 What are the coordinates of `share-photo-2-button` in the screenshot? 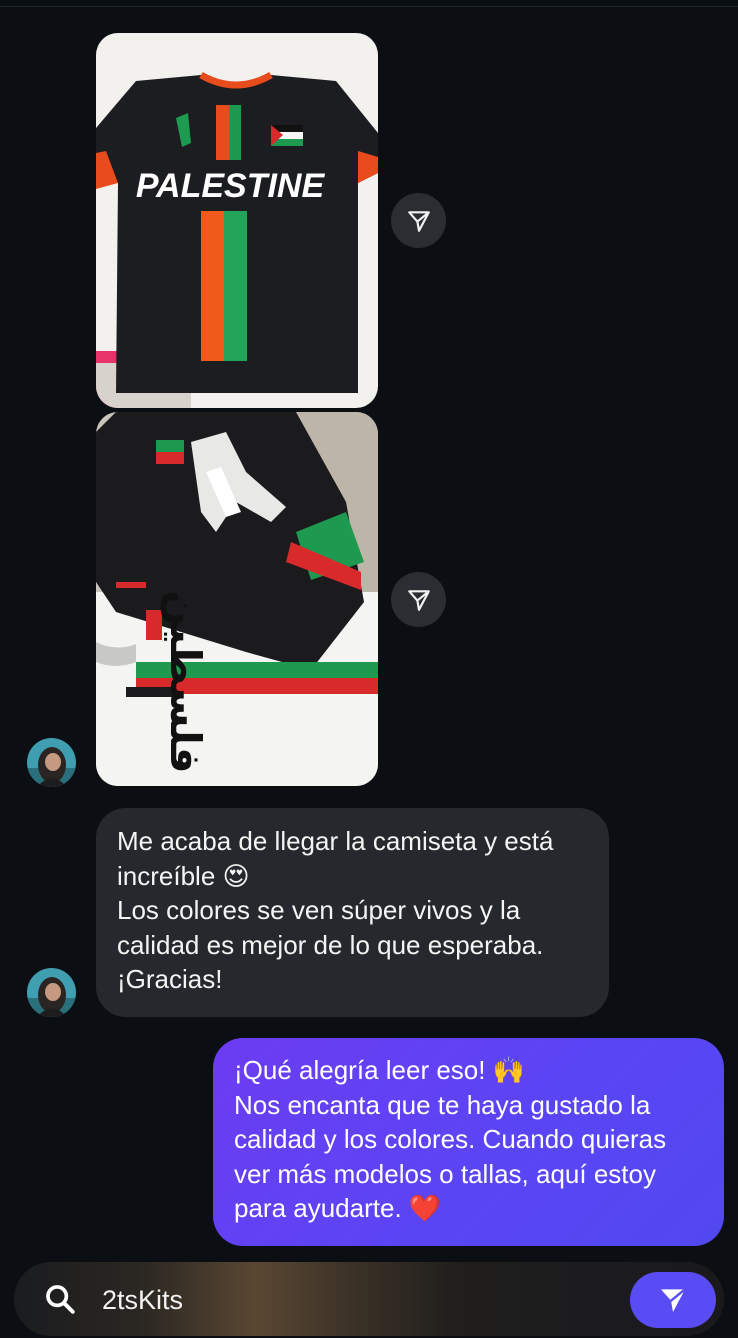 It's located at (418, 599).